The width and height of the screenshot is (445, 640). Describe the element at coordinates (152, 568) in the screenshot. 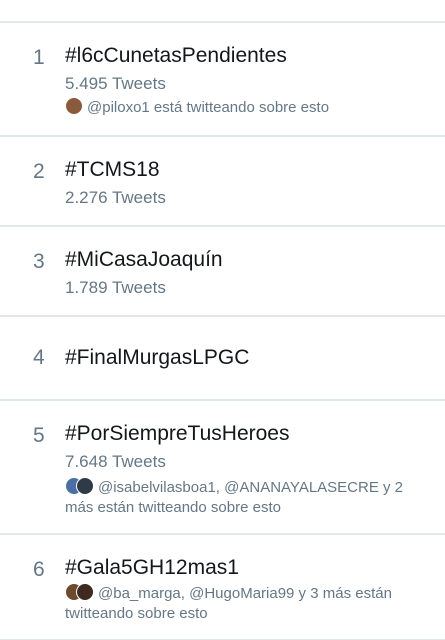

I see `trend-hashtag: #Gala5GH12mas1` at that location.